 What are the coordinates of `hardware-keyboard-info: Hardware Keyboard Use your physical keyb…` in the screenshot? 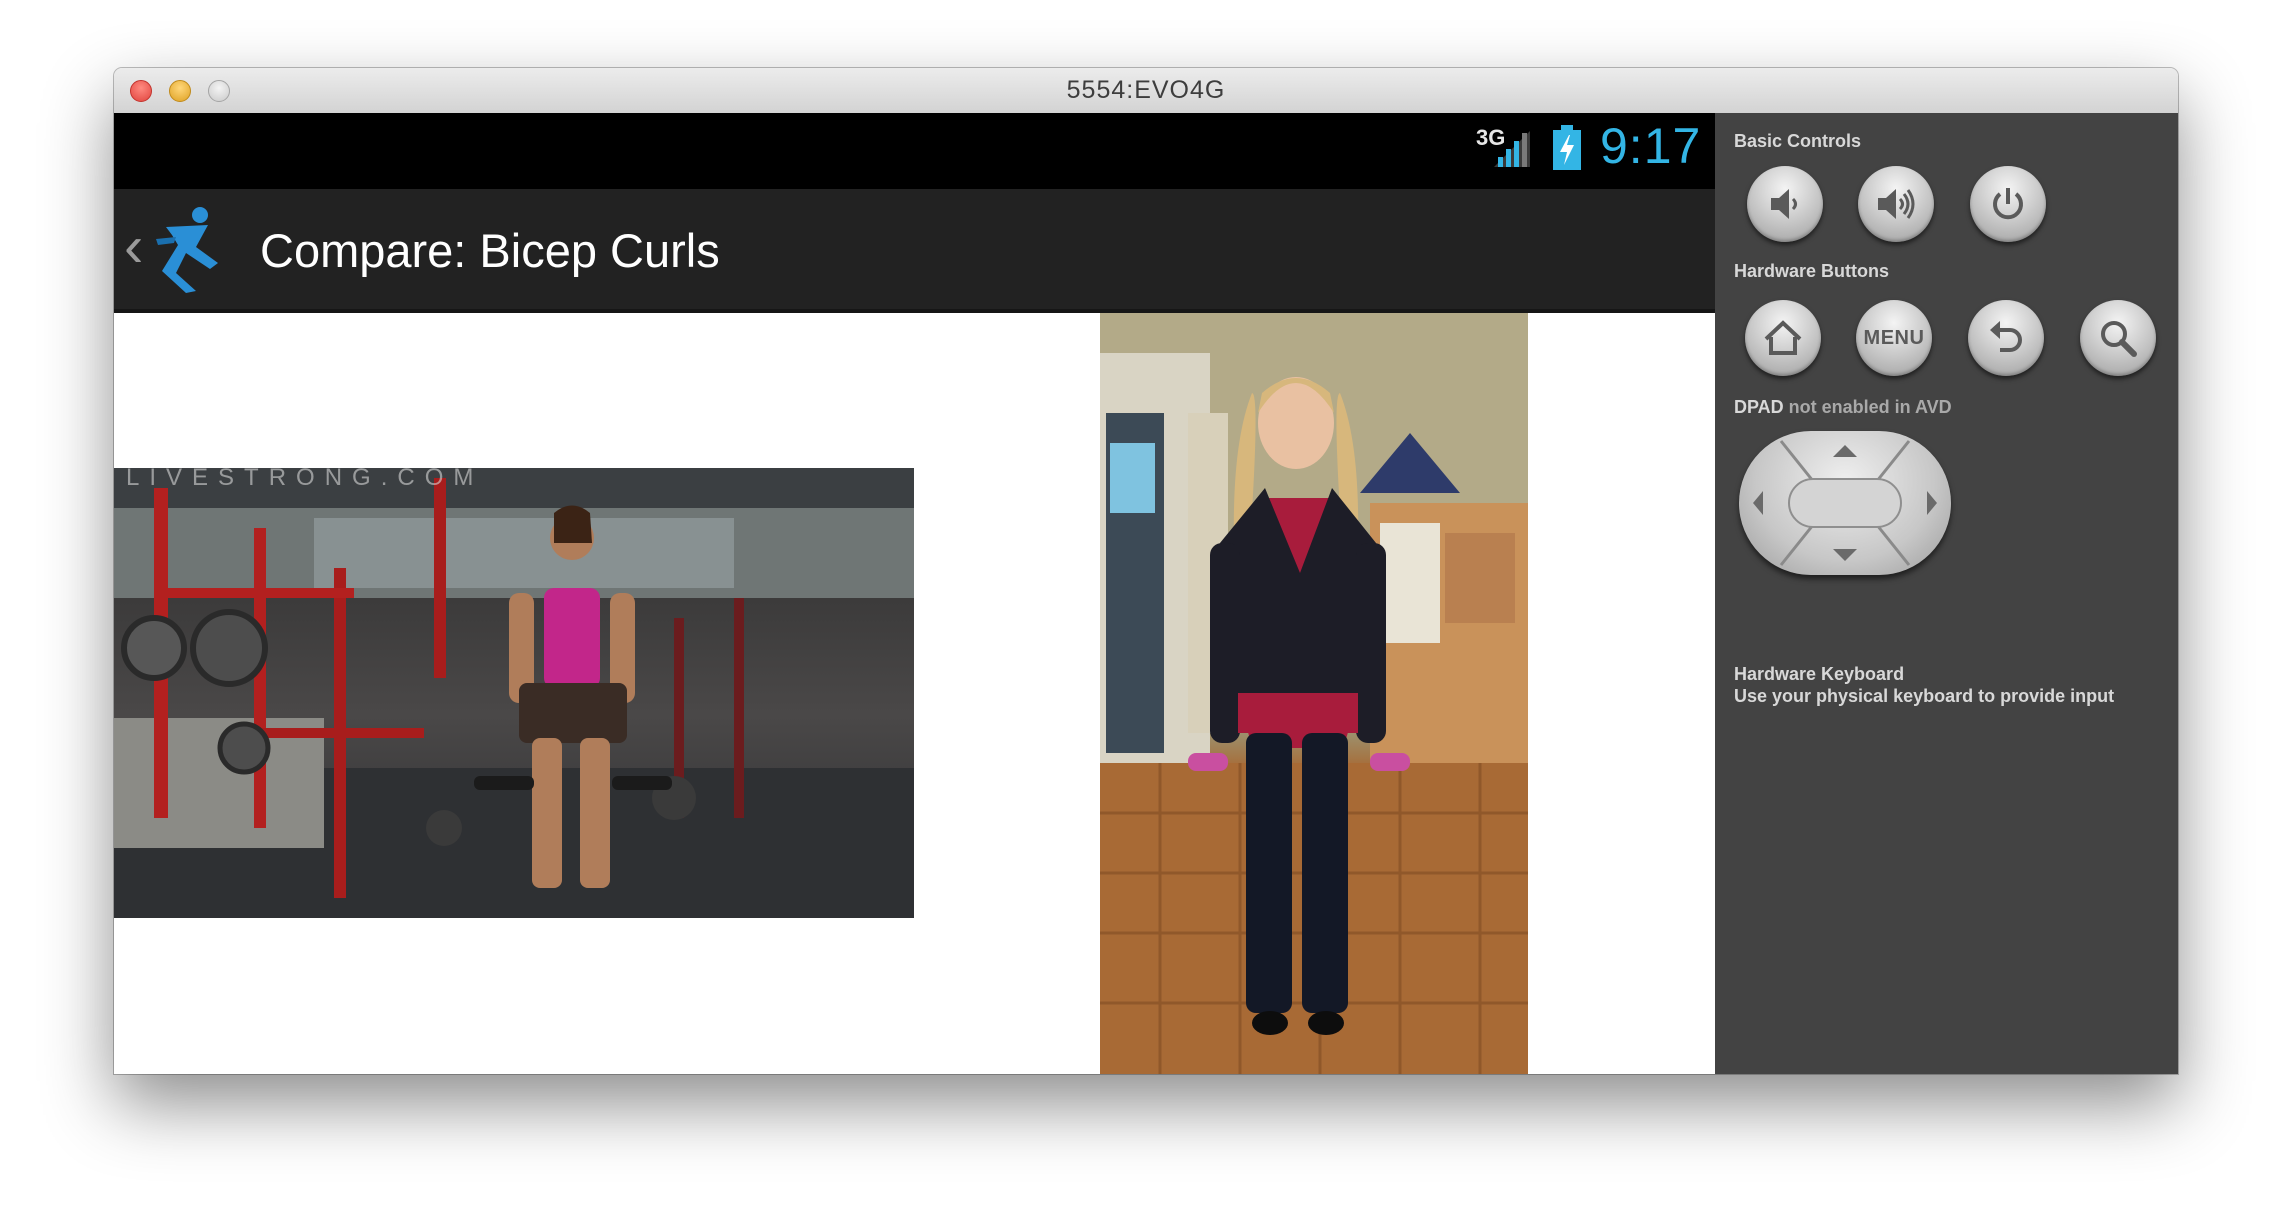 It's located at (1924, 685).